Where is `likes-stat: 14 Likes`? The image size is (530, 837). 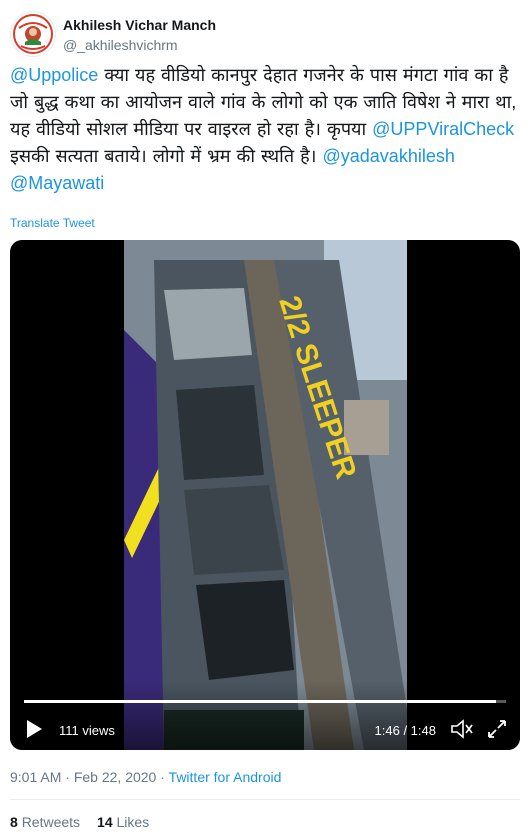 likes-stat: 14 Likes is located at coordinates (123, 822).